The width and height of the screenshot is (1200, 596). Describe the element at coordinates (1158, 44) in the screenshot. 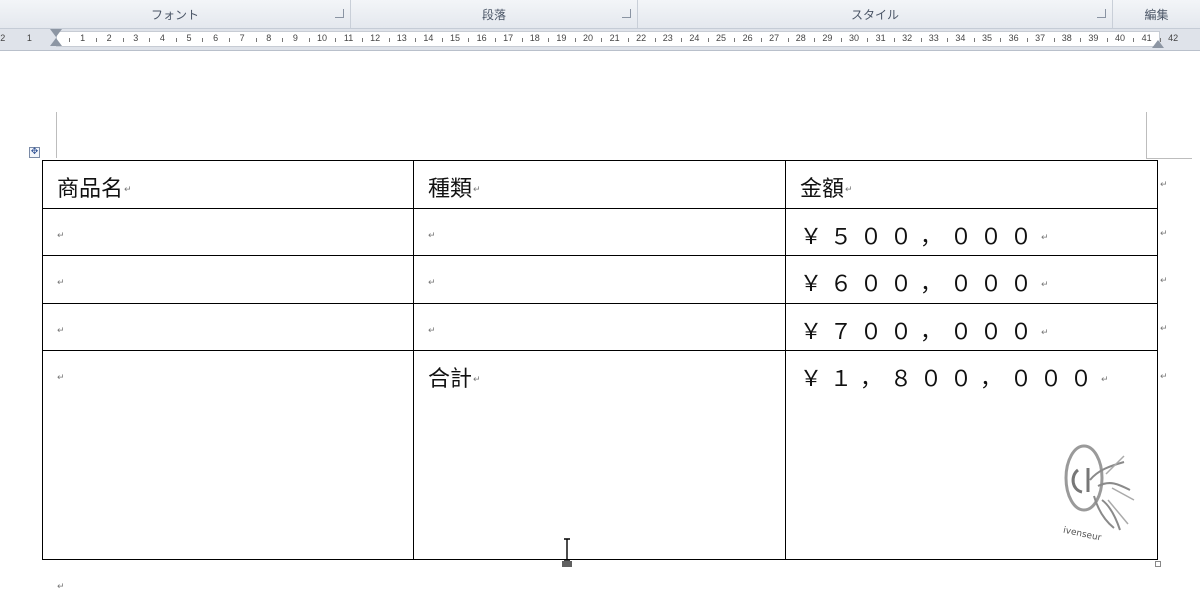

I see `right-indent-marker` at that location.